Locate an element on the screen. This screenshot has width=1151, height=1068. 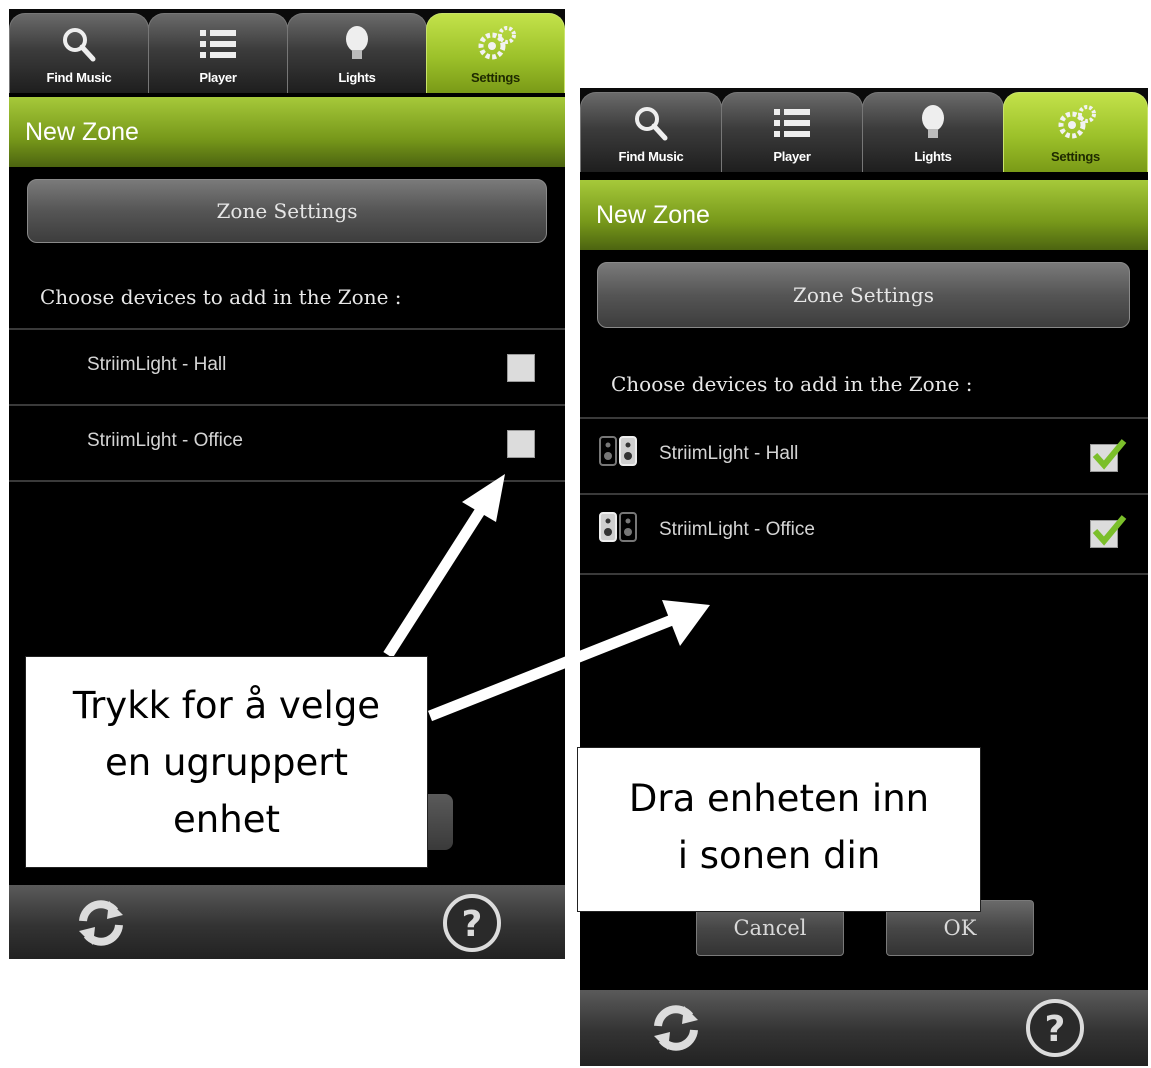
callout-line: i sonen din is located at coordinates (779, 855).